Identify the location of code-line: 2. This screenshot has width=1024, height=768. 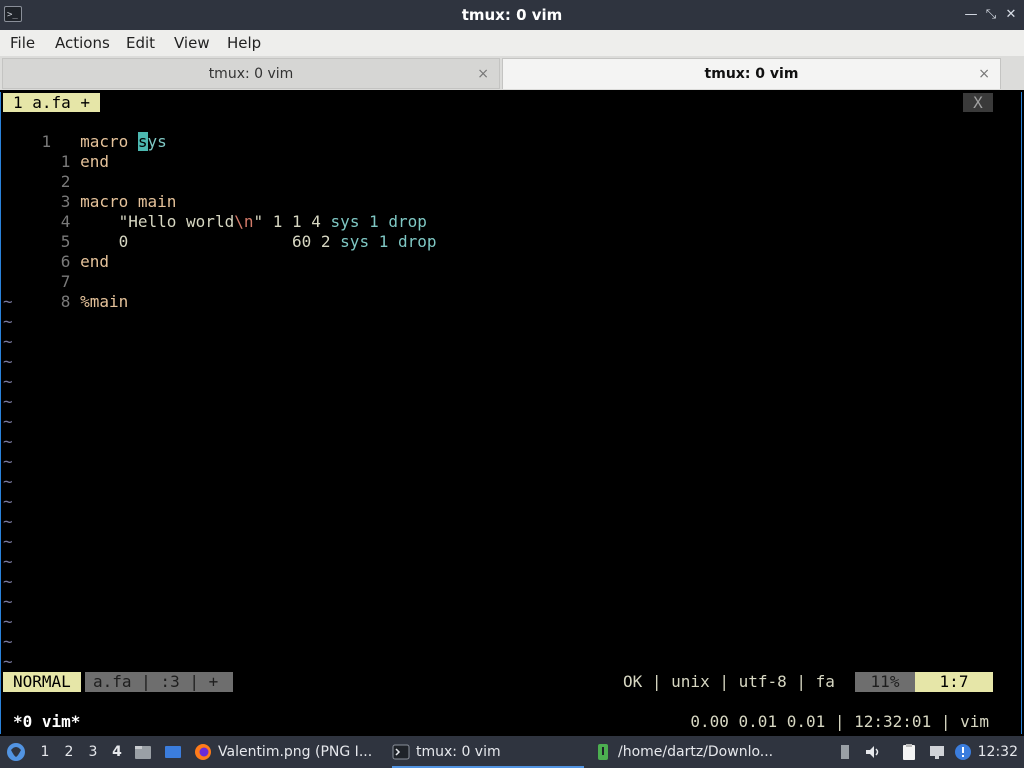
(37, 171).